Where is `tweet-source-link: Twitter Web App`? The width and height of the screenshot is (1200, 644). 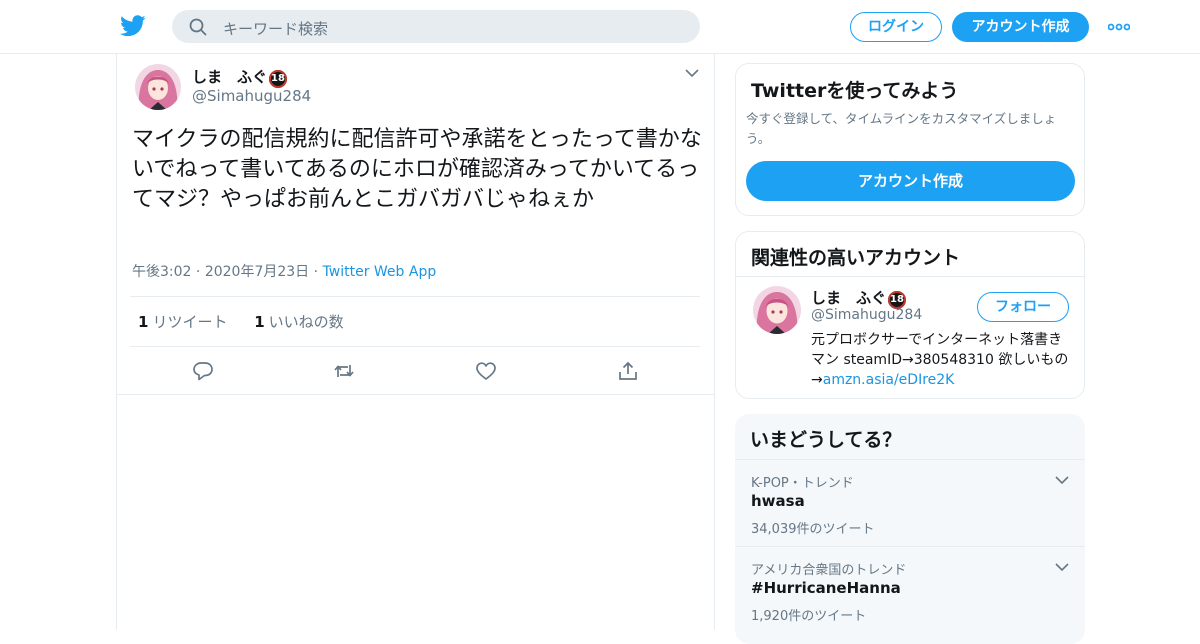
tweet-source-link: Twitter Web App is located at coordinates (380, 272).